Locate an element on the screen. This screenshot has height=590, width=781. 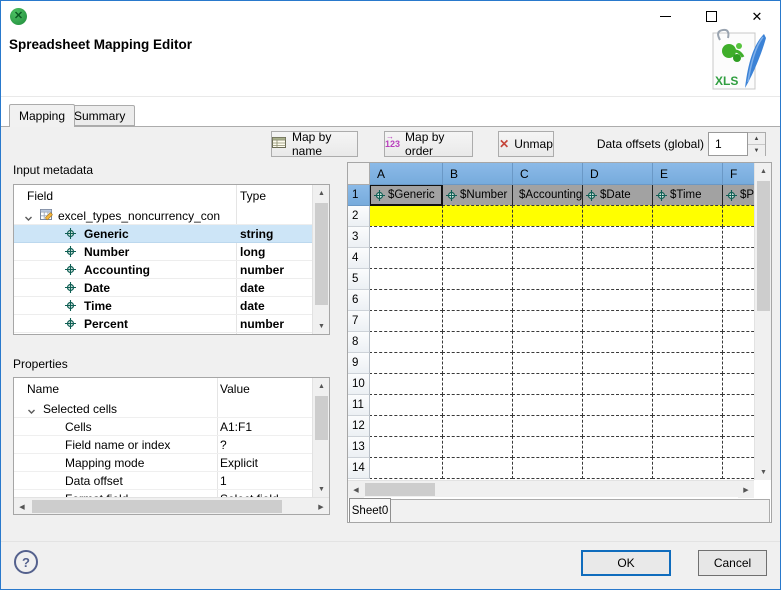
column-header-value: Value is located at coordinates (235, 389).